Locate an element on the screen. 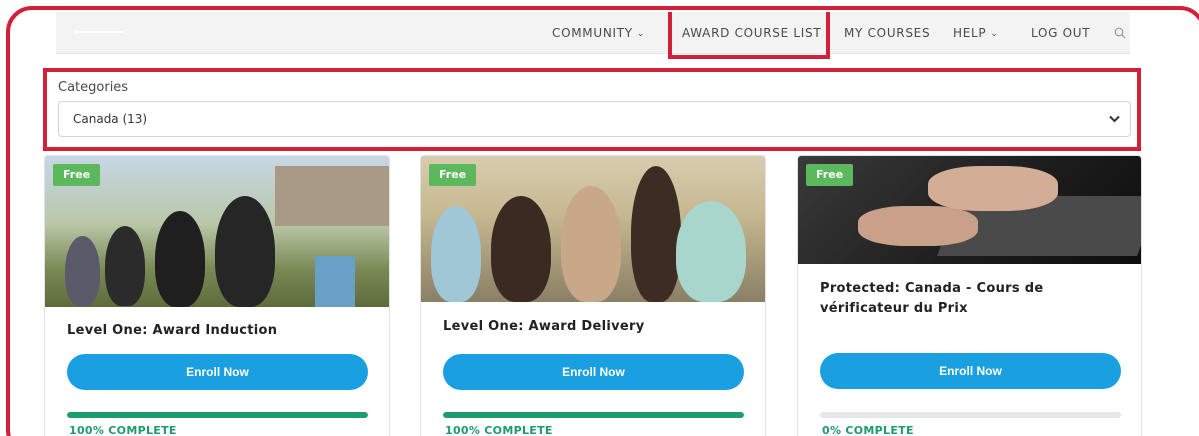  nav-community: COMMUNITY ⌄ is located at coordinates (598, 33).